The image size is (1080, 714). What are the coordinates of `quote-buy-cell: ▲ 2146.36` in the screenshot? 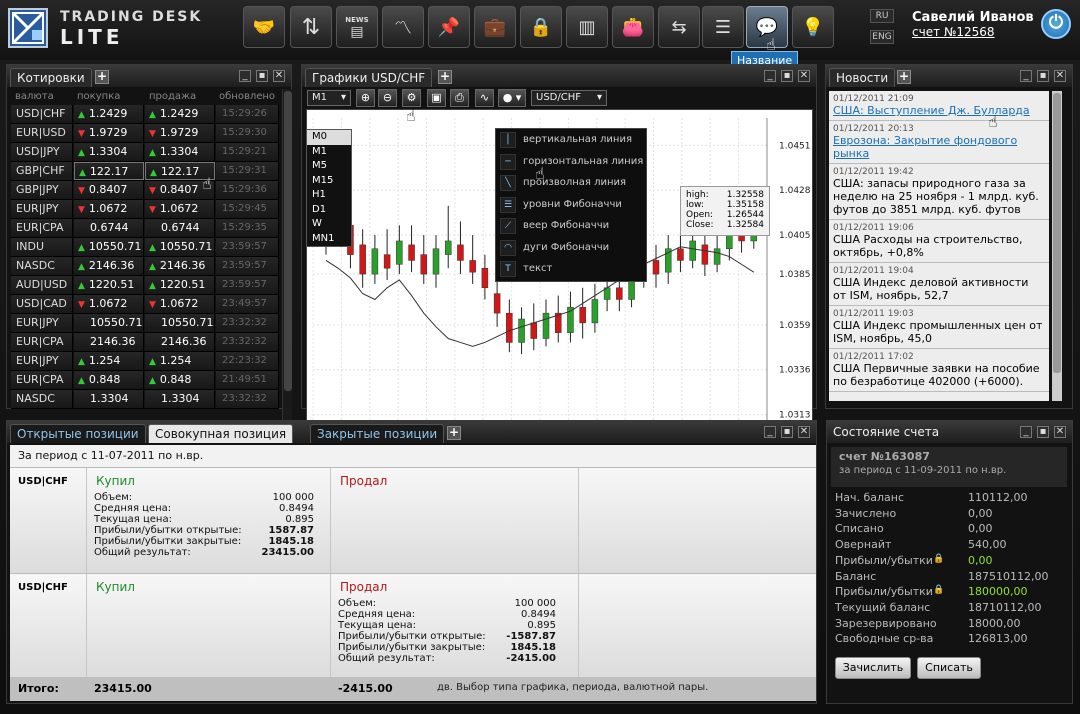 It's located at (109, 266).